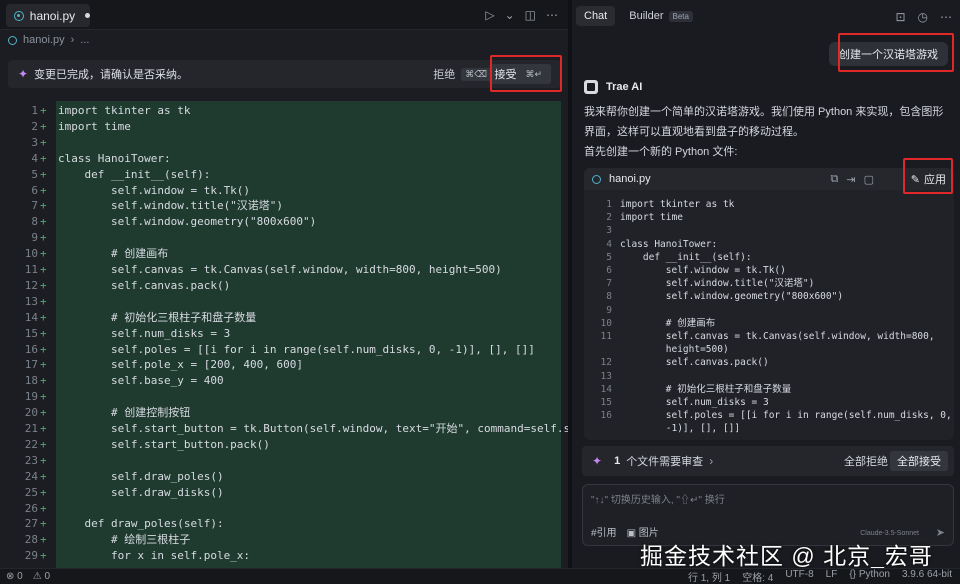  What do you see at coordinates (591, 87) in the screenshot?
I see `trae-logo-icon` at bounding box center [591, 87].